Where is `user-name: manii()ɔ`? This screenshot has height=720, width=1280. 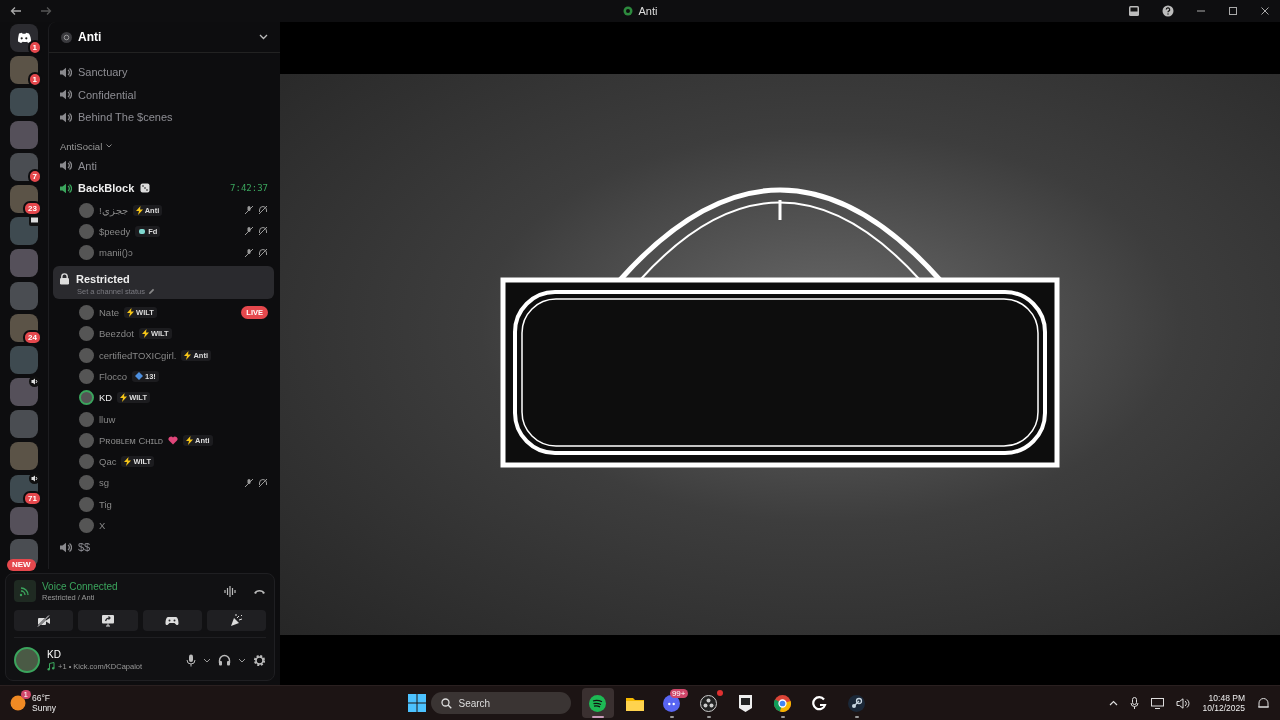
user-name: manii()ɔ is located at coordinates (116, 253).